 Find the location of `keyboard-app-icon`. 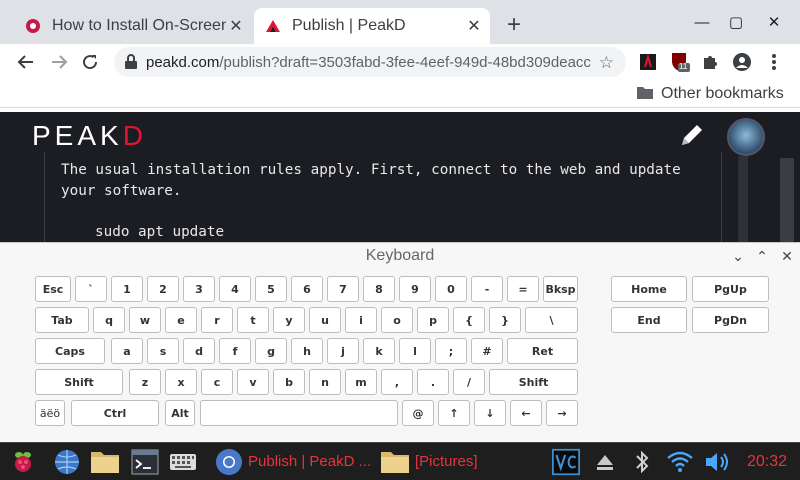

keyboard-app-icon is located at coordinates (183, 462).